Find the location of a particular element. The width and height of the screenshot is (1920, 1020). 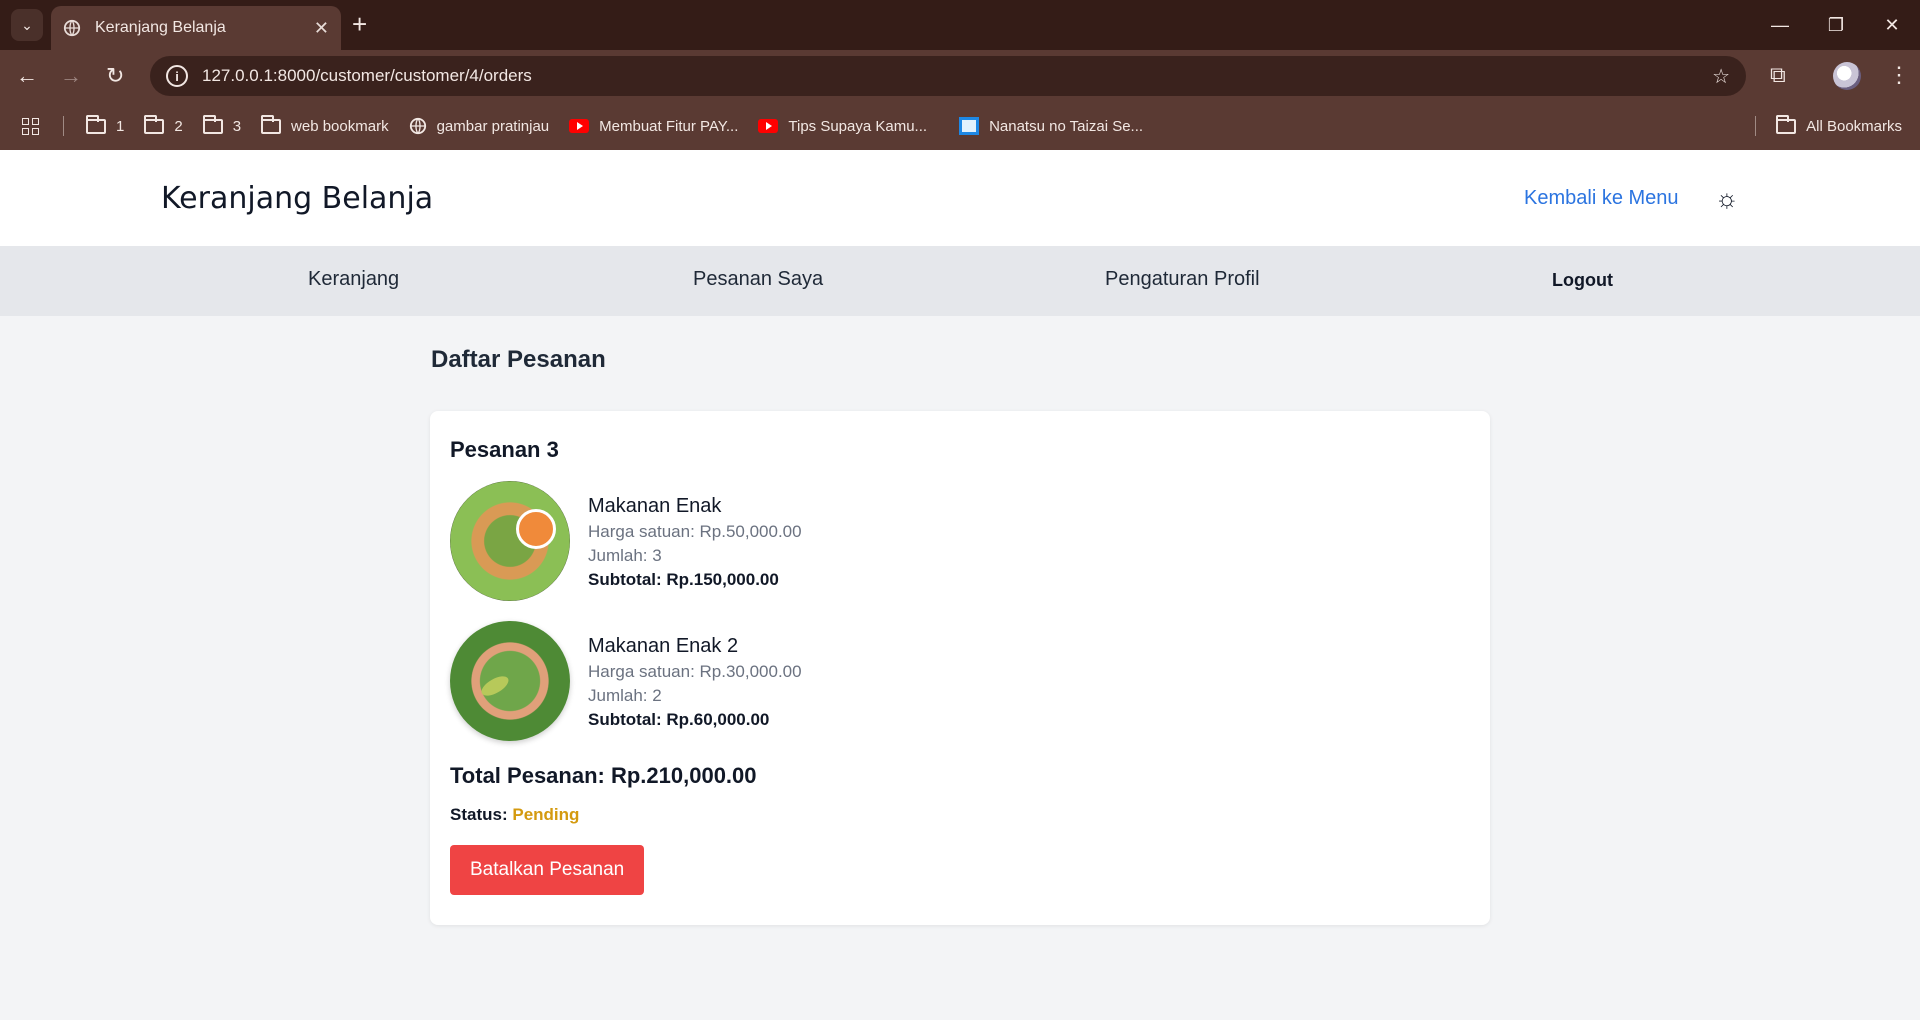

item-quantity: Jumlah: 2 is located at coordinates (625, 695).